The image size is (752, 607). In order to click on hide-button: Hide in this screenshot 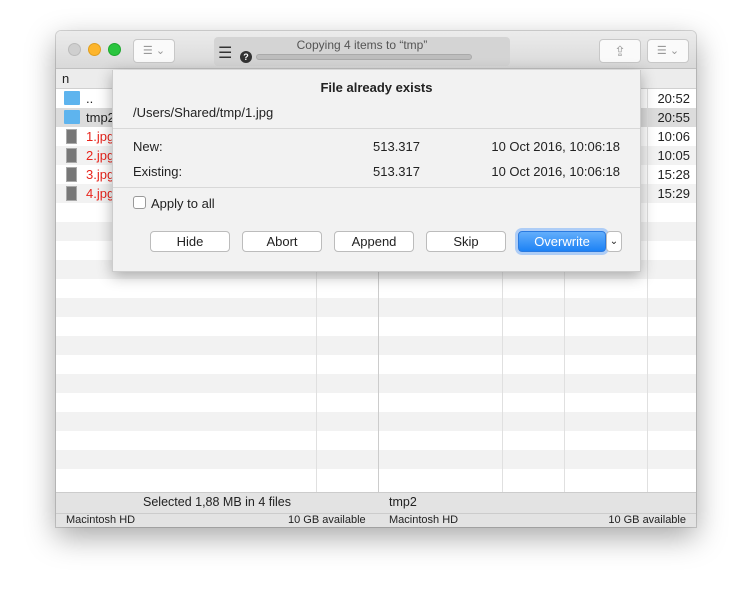, I will do `click(190, 241)`.